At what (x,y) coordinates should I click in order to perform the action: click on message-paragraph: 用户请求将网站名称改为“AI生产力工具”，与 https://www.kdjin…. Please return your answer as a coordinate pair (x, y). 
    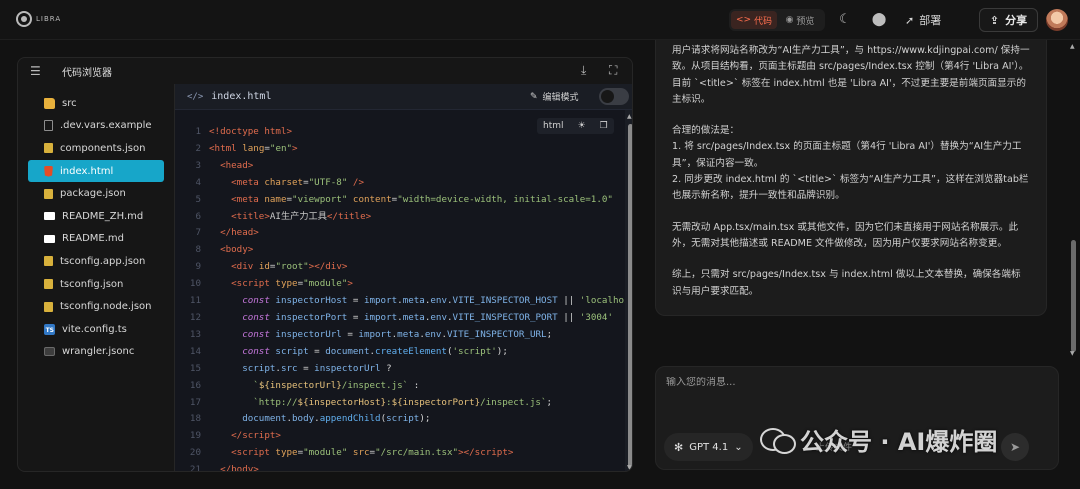
    Looking at the image, I should click on (851, 75).